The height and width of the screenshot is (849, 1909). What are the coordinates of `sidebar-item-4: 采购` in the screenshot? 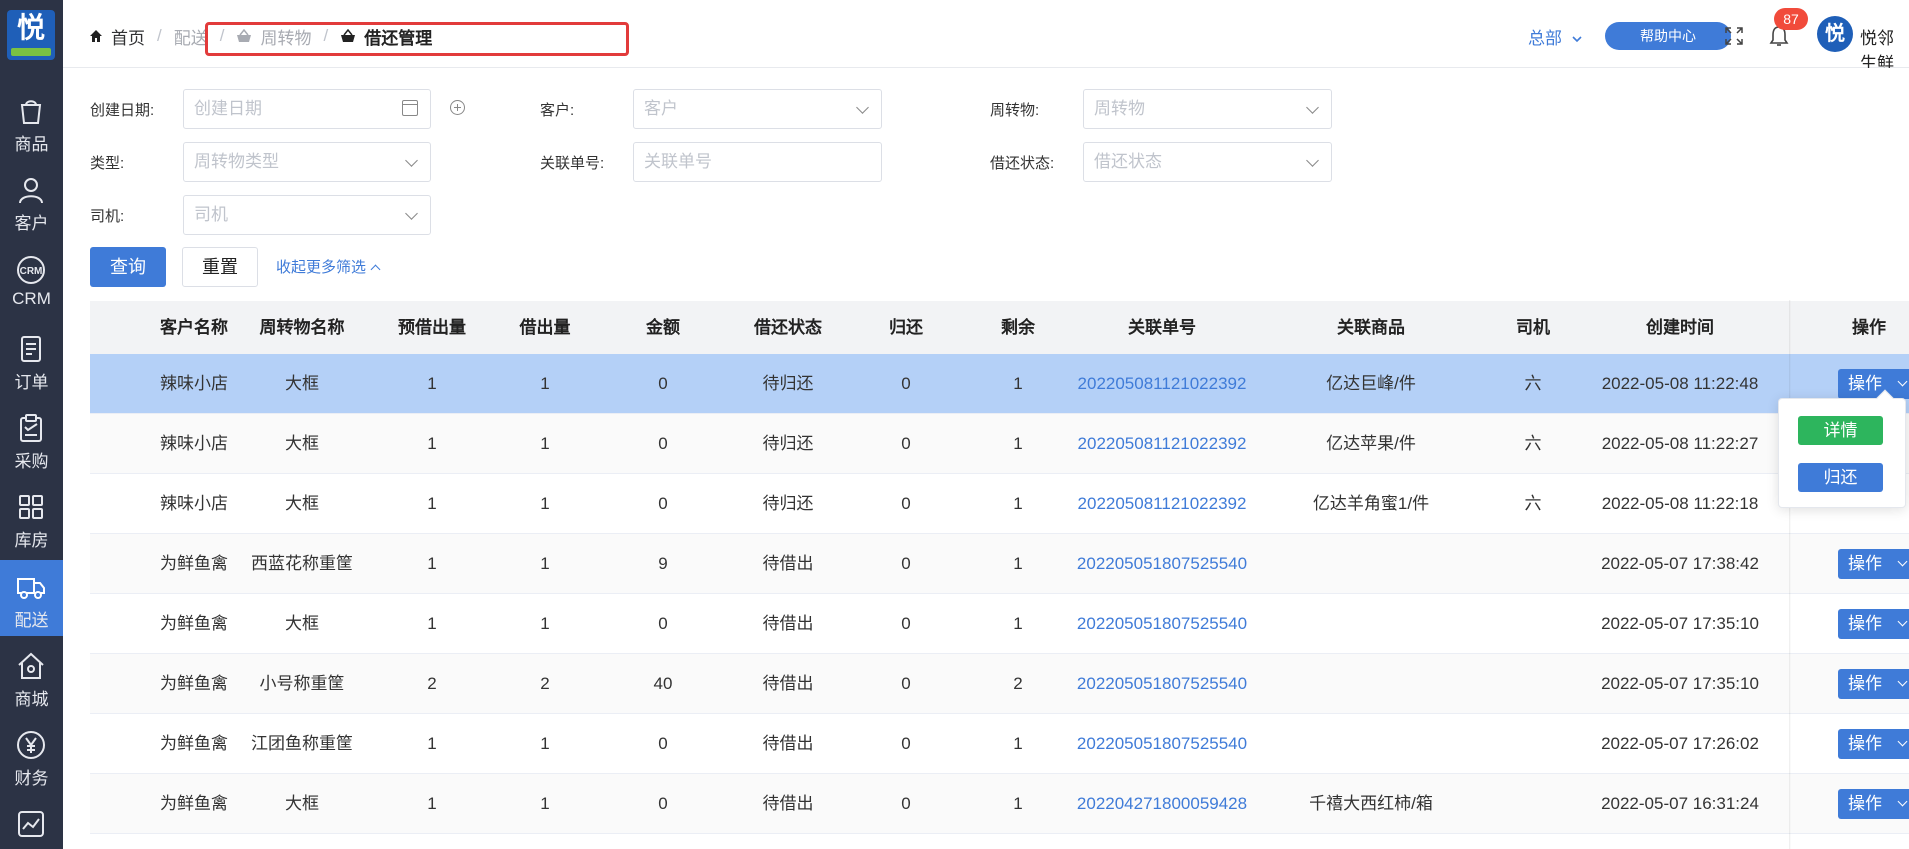 It's located at (31, 439).